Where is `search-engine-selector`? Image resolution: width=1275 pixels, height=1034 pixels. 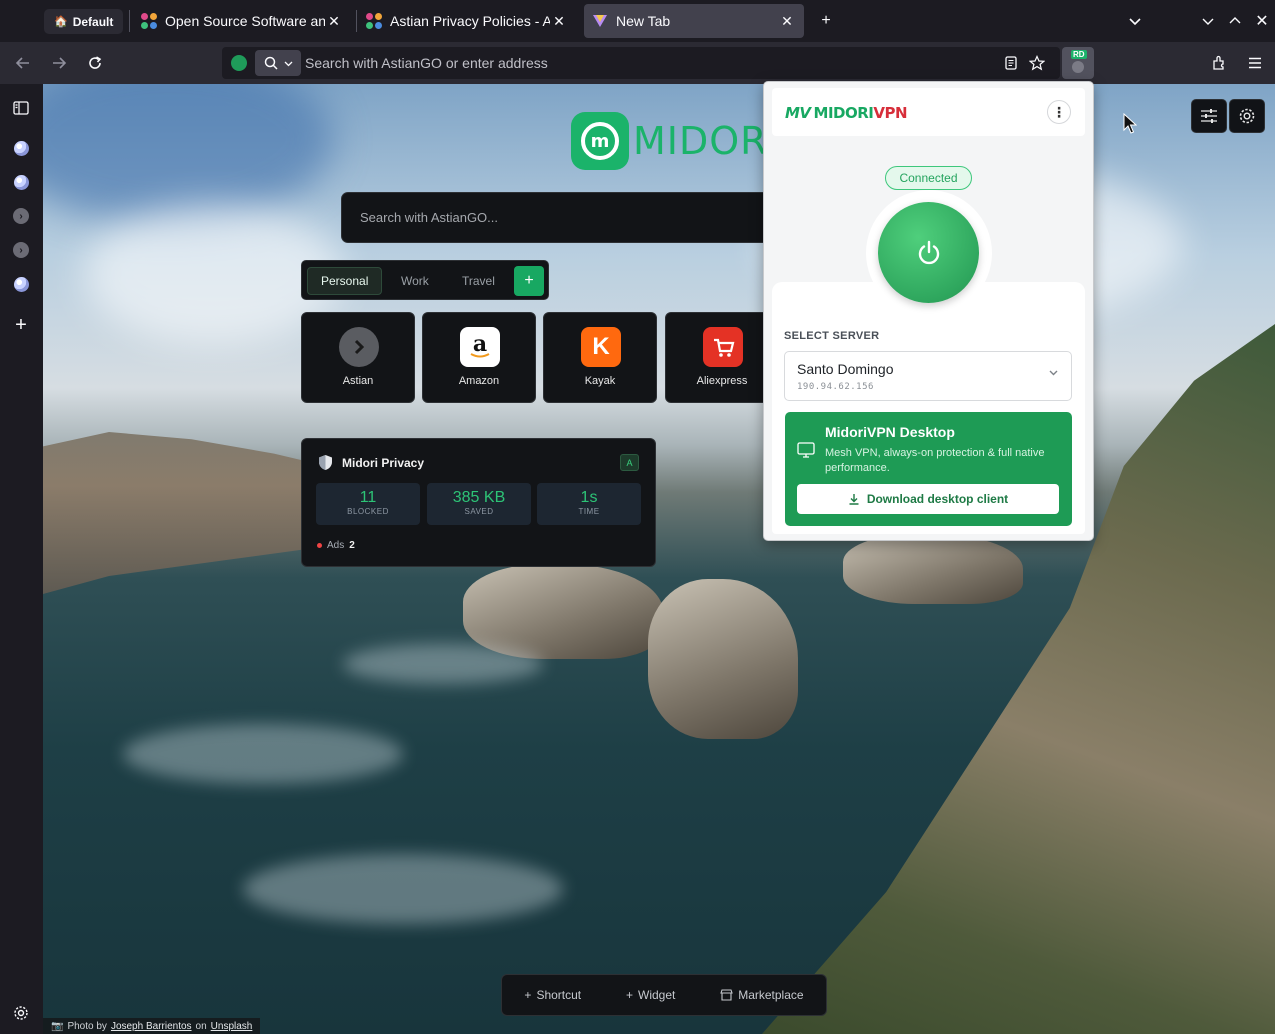
search-engine-selector is located at coordinates (278, 63).